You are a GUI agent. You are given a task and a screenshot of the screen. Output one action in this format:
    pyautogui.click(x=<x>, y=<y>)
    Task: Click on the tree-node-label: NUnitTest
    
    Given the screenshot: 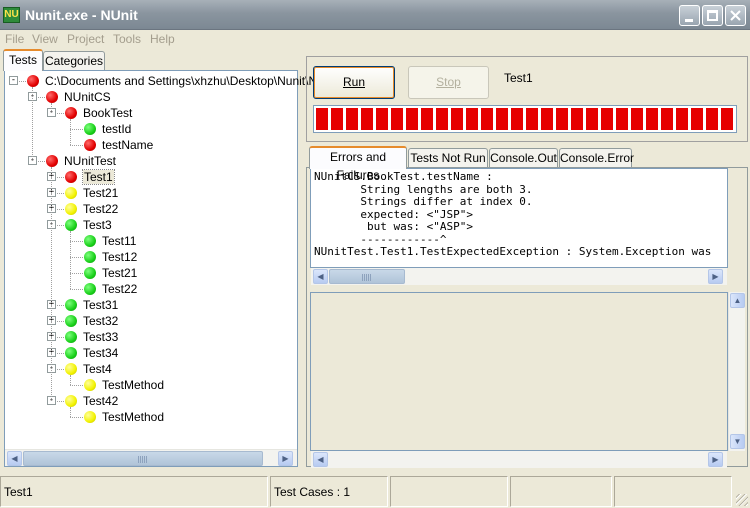 What is the action you would take?
    pyautogui.click(x=90, y=161)
    